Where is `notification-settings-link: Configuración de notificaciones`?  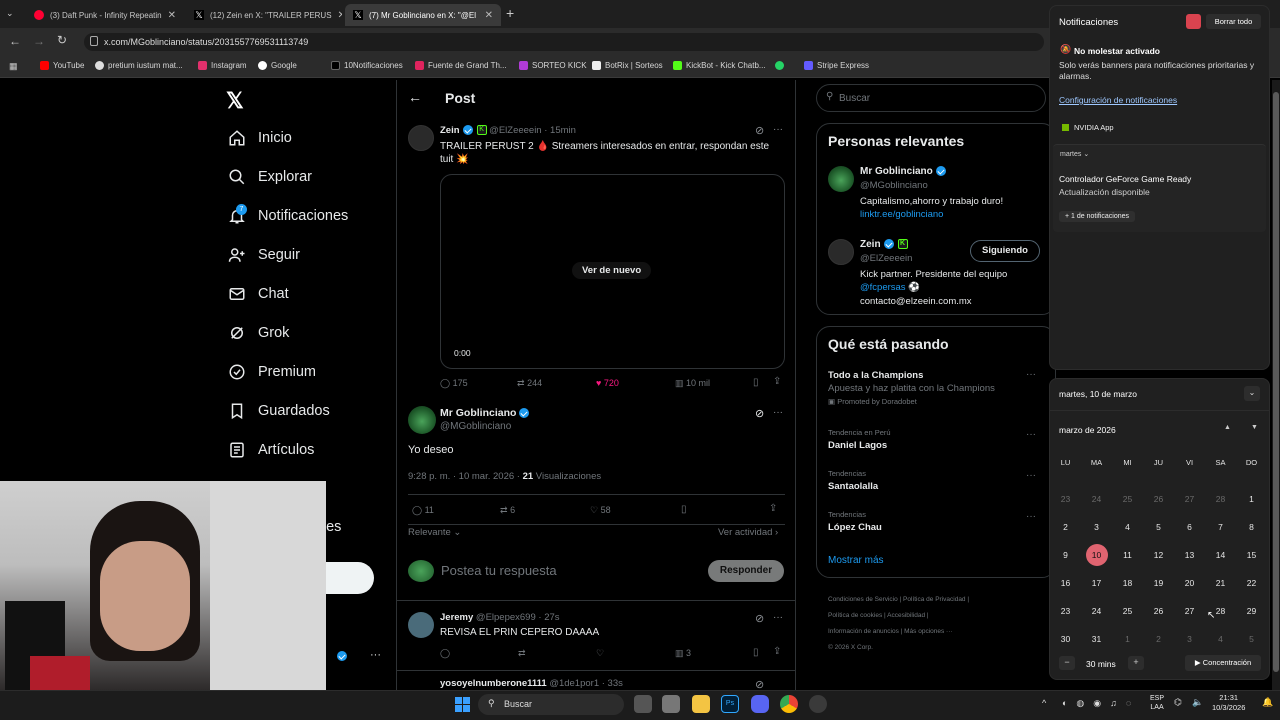
notification-settings-link: Configuración de notificaciones is located at coordinates (1118, 100).